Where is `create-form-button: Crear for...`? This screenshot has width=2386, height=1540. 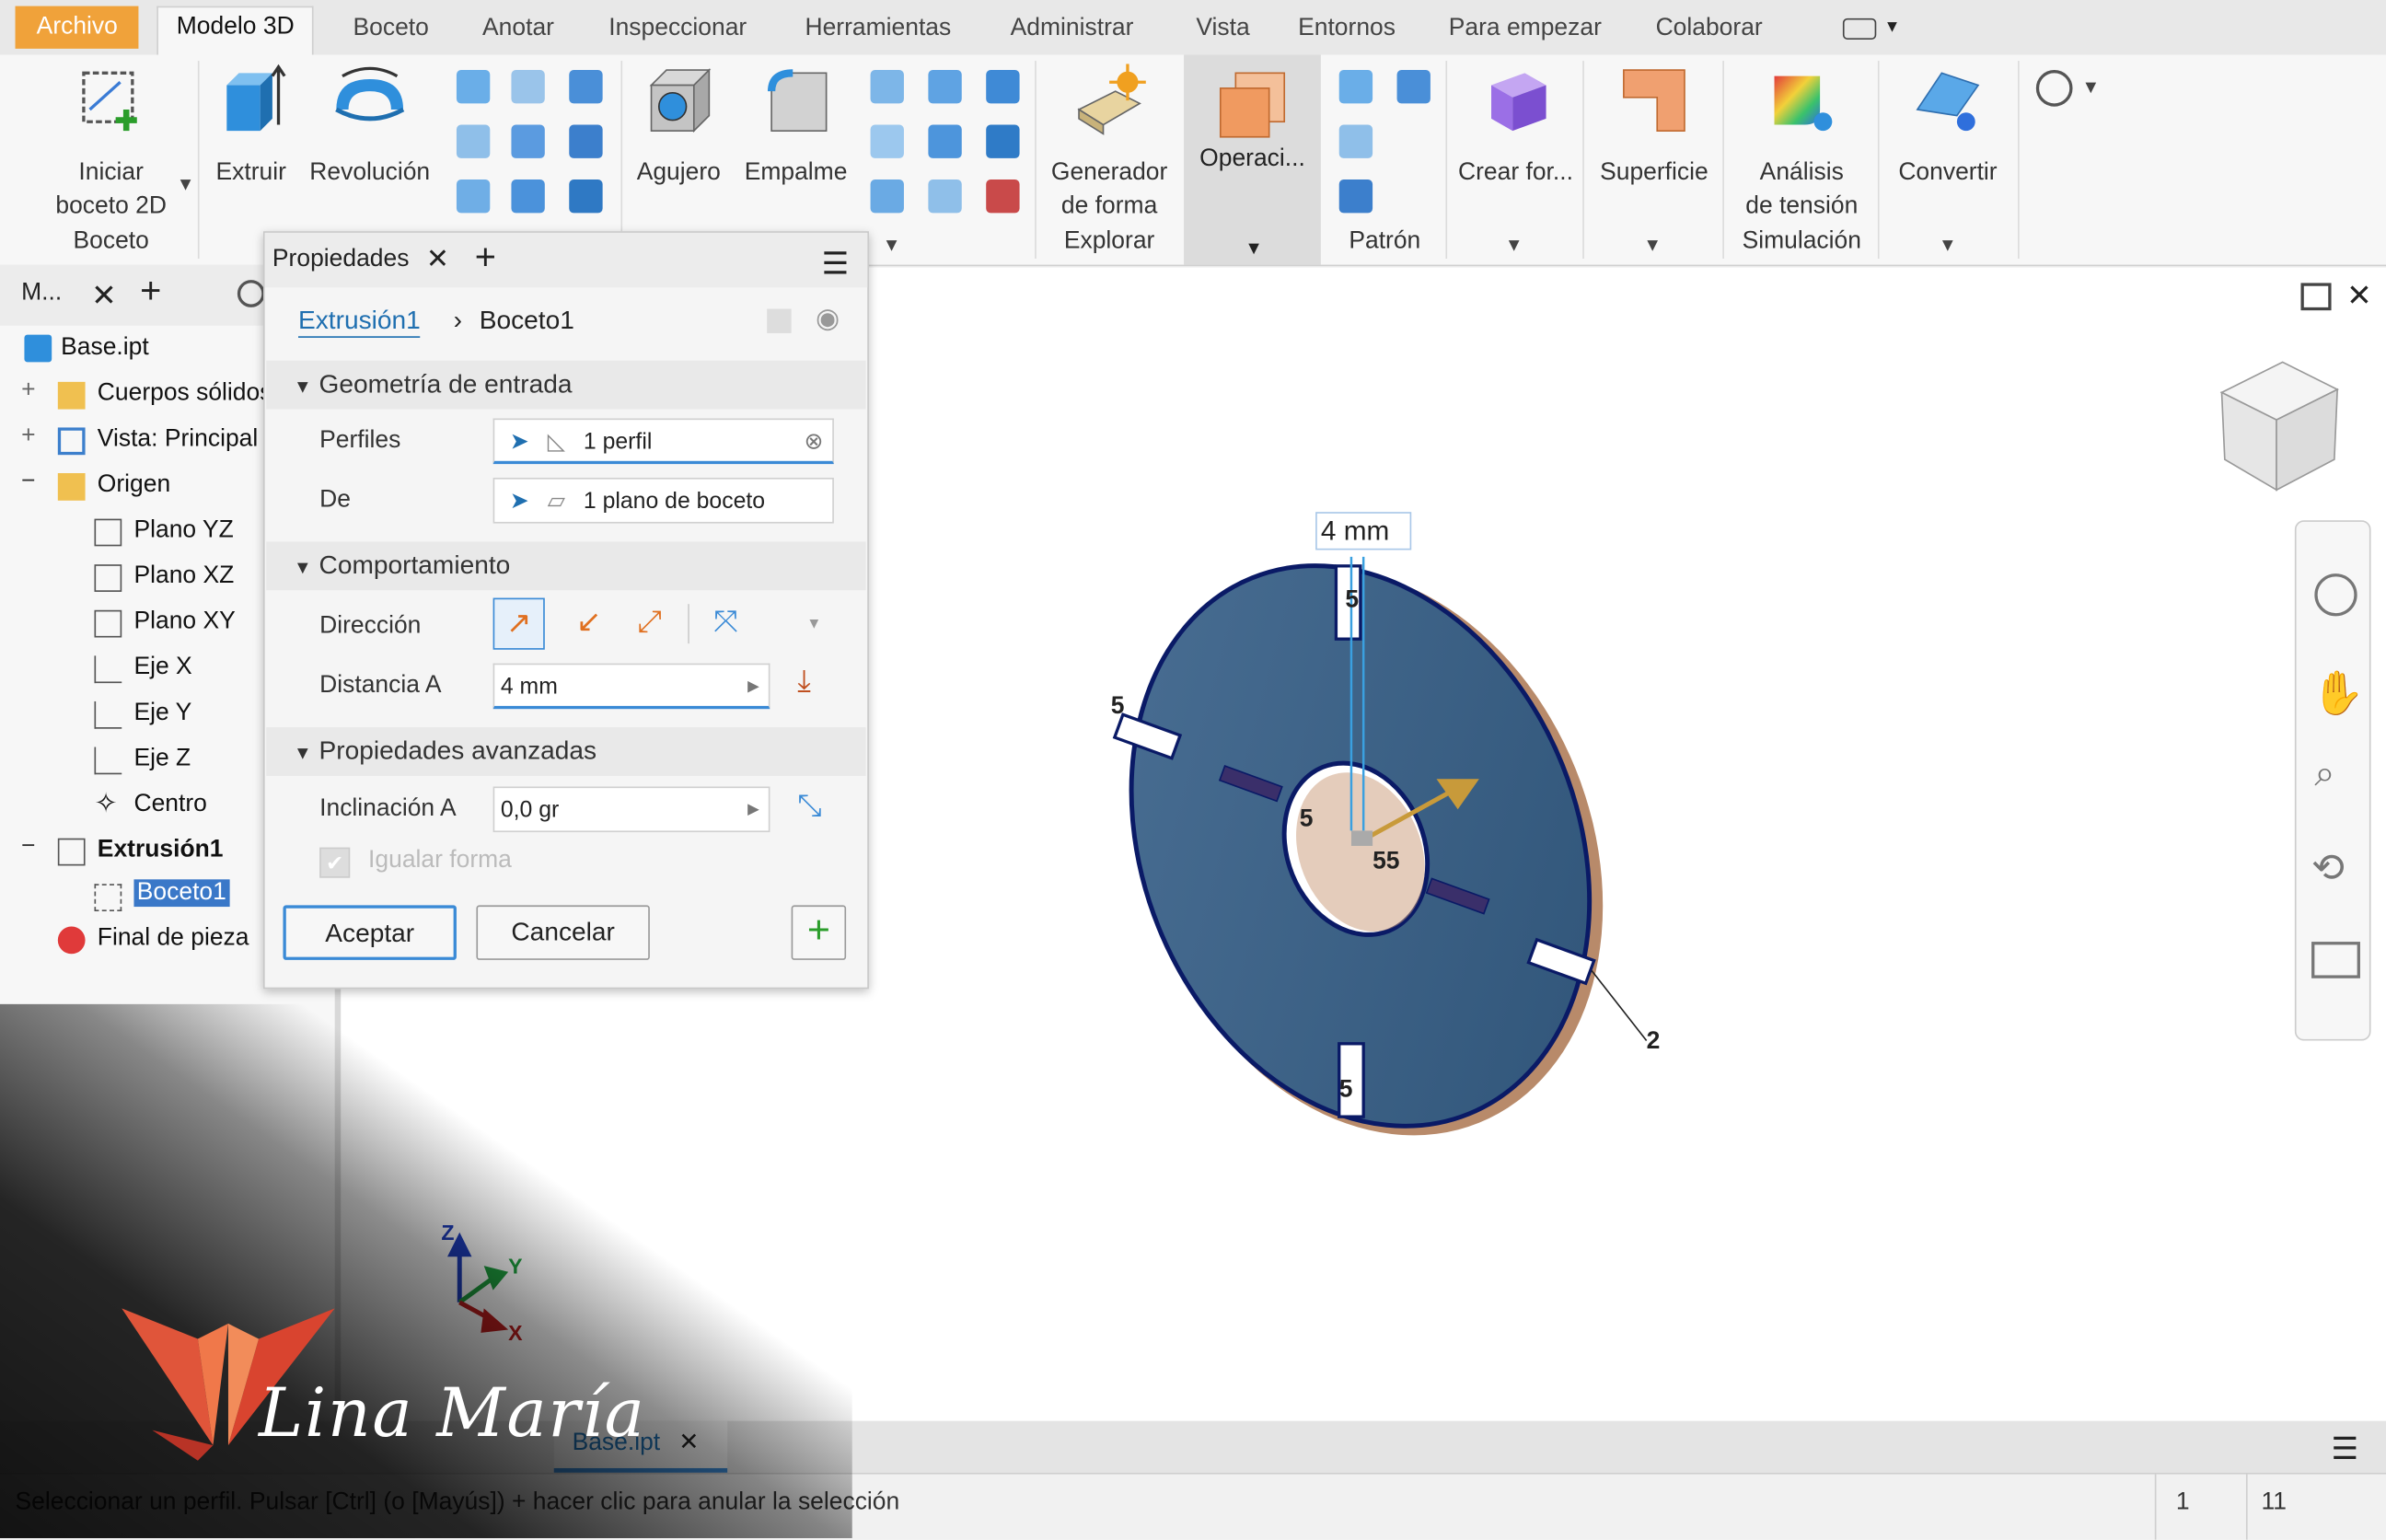
create-form-button: Crear for... is located at coordinates (1516, 127).